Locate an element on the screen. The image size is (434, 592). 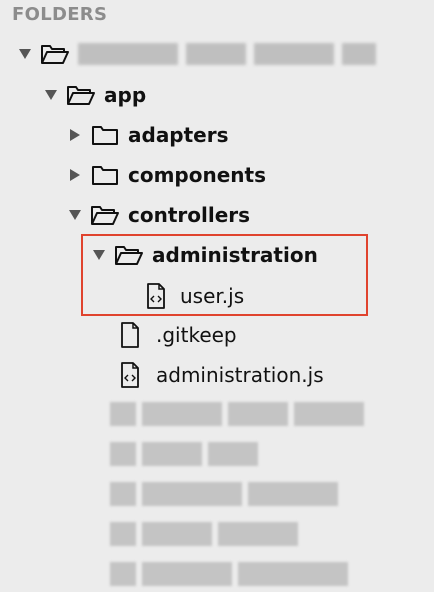
tree-item-components: components is located at coordinates (165, 175).